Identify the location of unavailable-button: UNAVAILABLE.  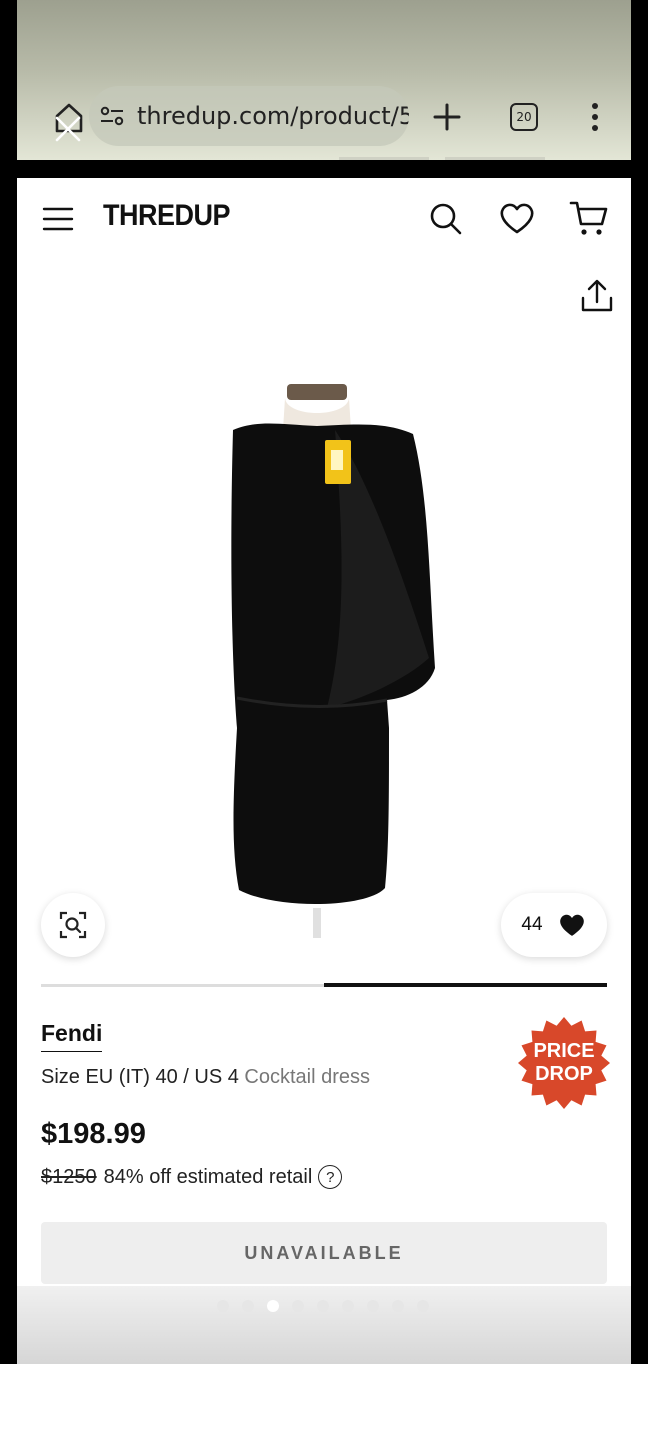
(324, 1253).